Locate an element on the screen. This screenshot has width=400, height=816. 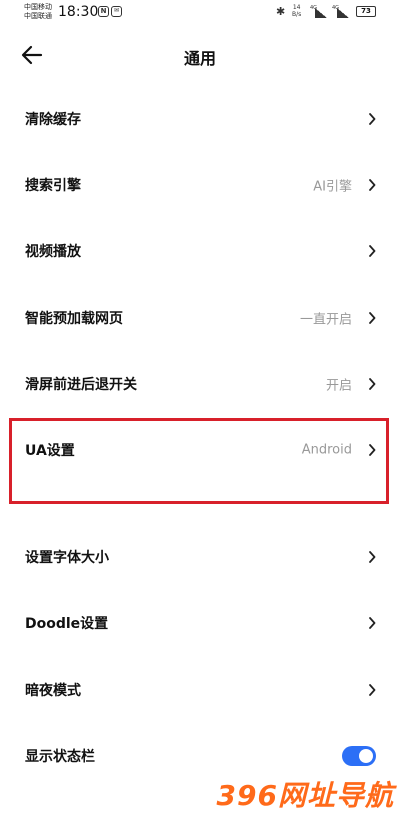
setting-video-playback: 视频播放 is located at coordinates (200, 251).